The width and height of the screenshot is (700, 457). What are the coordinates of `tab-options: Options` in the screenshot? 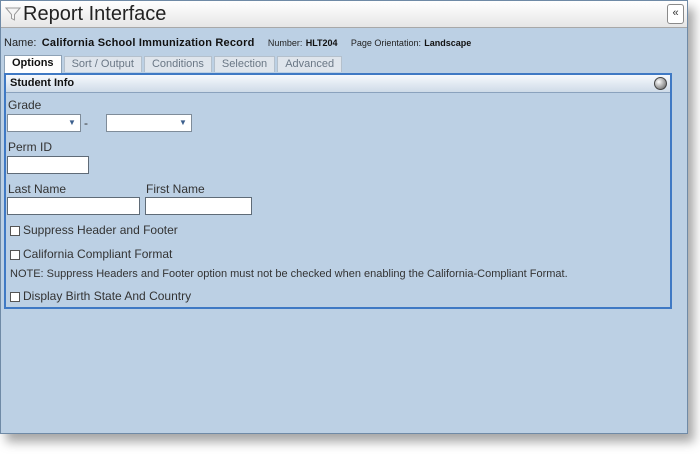 It's located at (33, 64).